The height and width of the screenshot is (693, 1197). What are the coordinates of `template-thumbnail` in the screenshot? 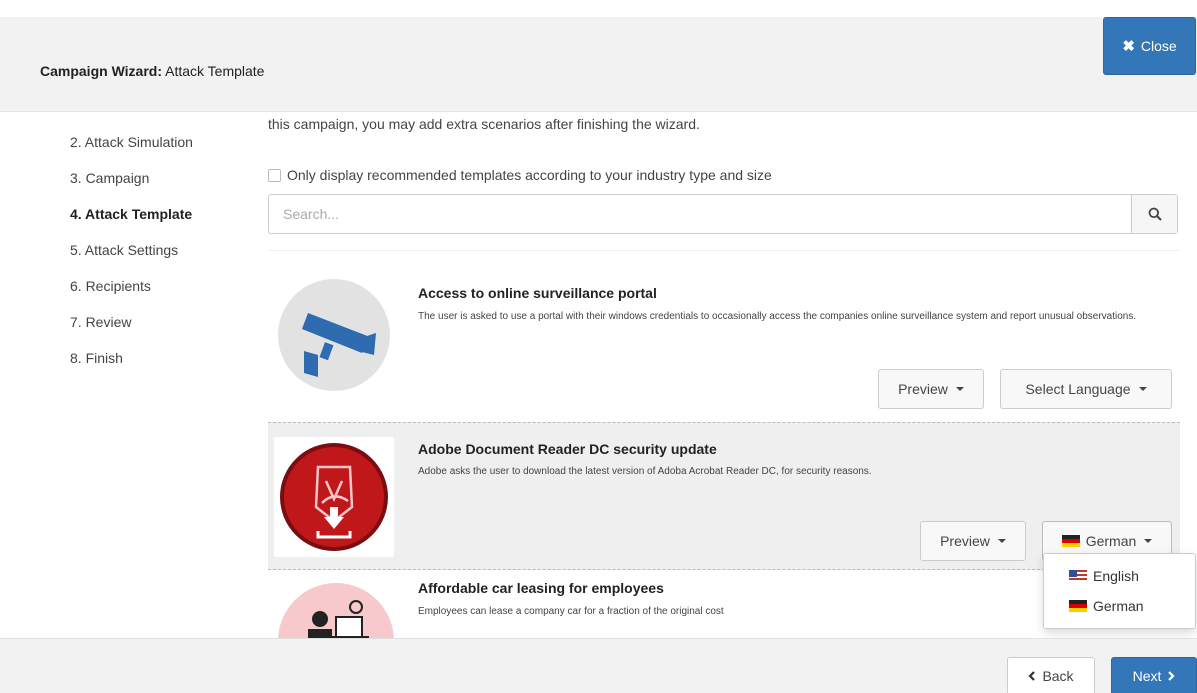 It's located at (334, 497).